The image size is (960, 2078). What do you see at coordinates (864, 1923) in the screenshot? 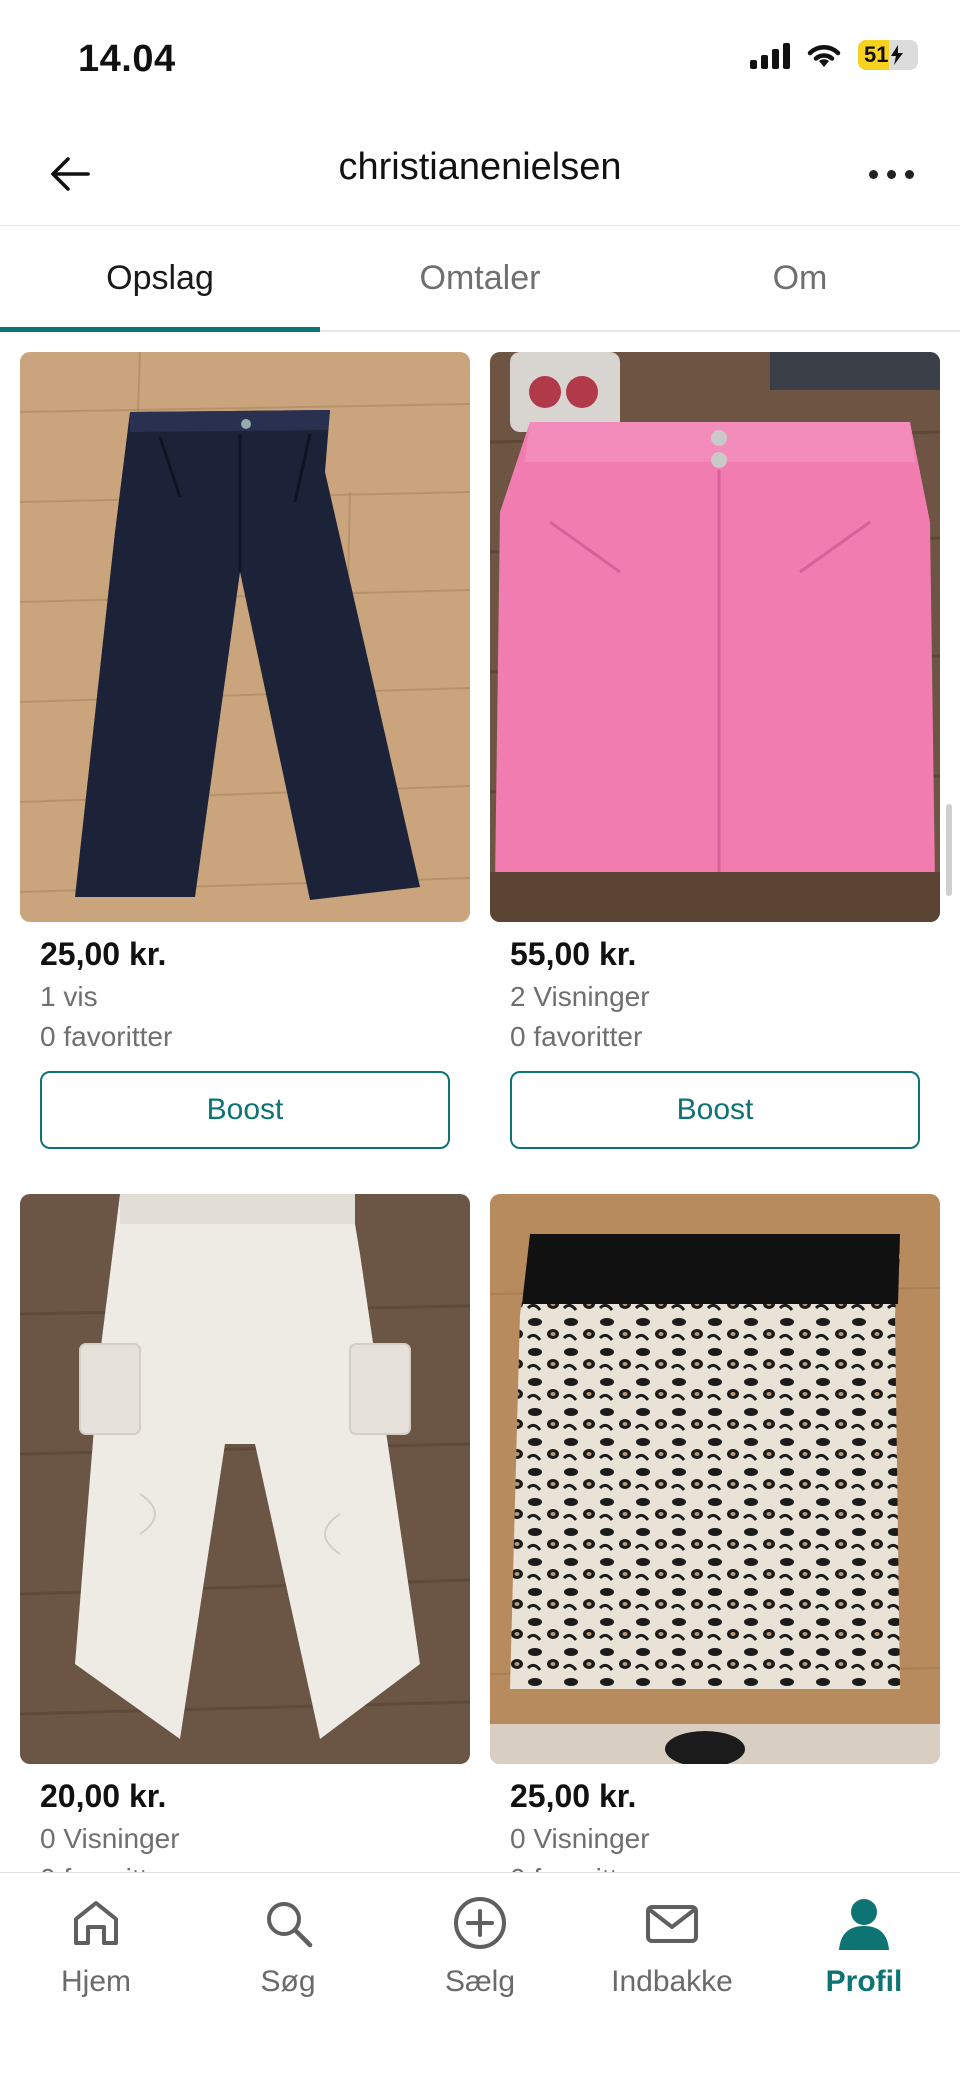
I see `profile-icon` at bounding box center [864, 1923].